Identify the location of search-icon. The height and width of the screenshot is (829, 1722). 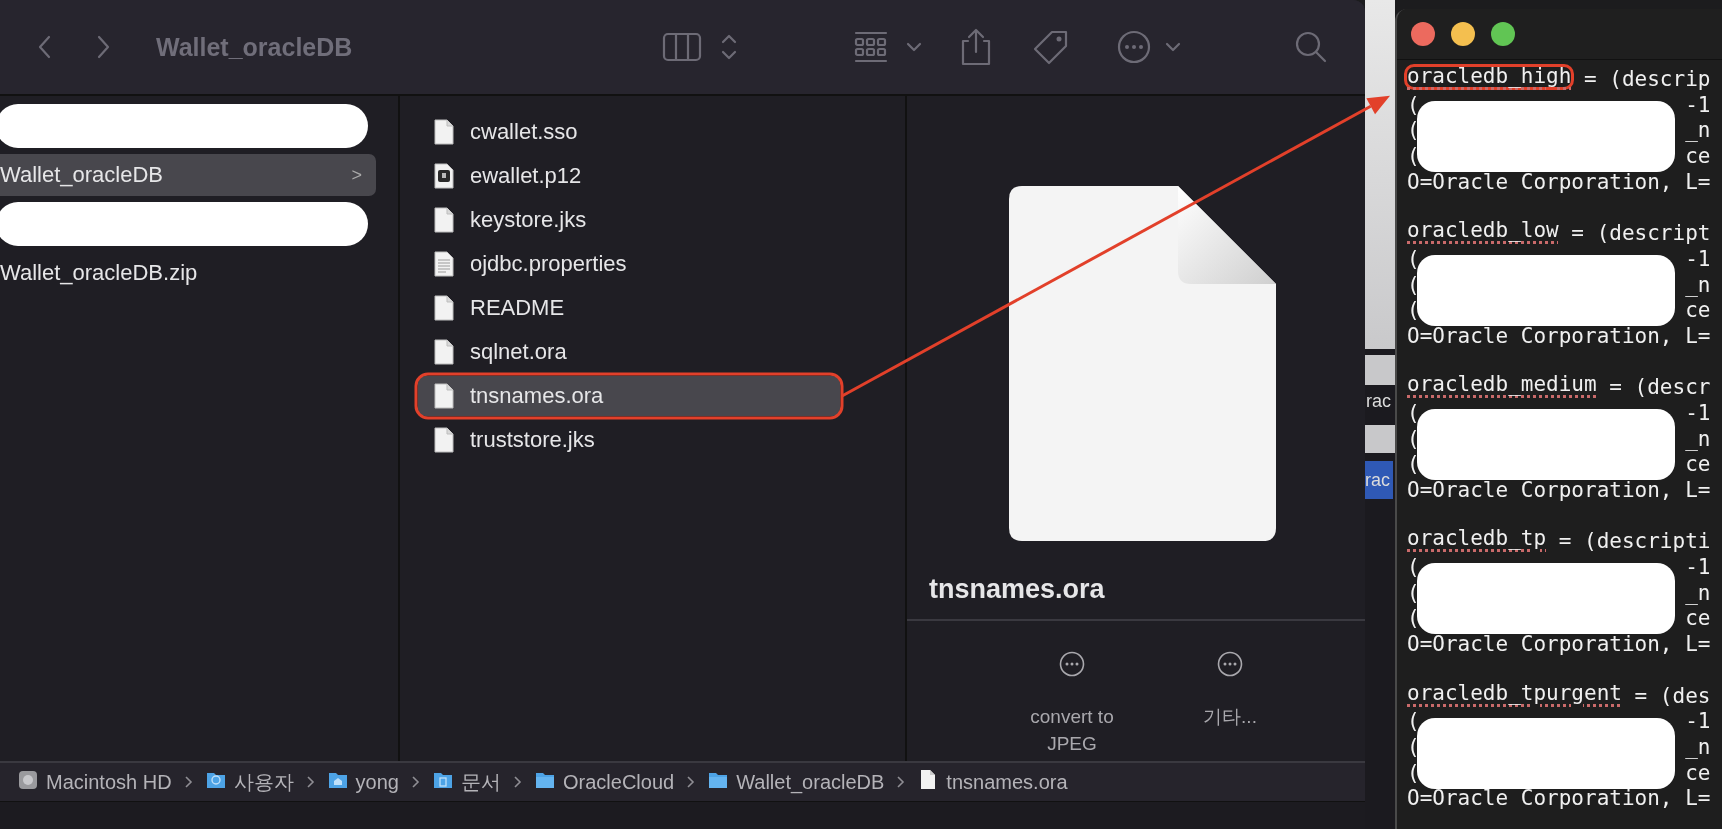
(1311, 47).